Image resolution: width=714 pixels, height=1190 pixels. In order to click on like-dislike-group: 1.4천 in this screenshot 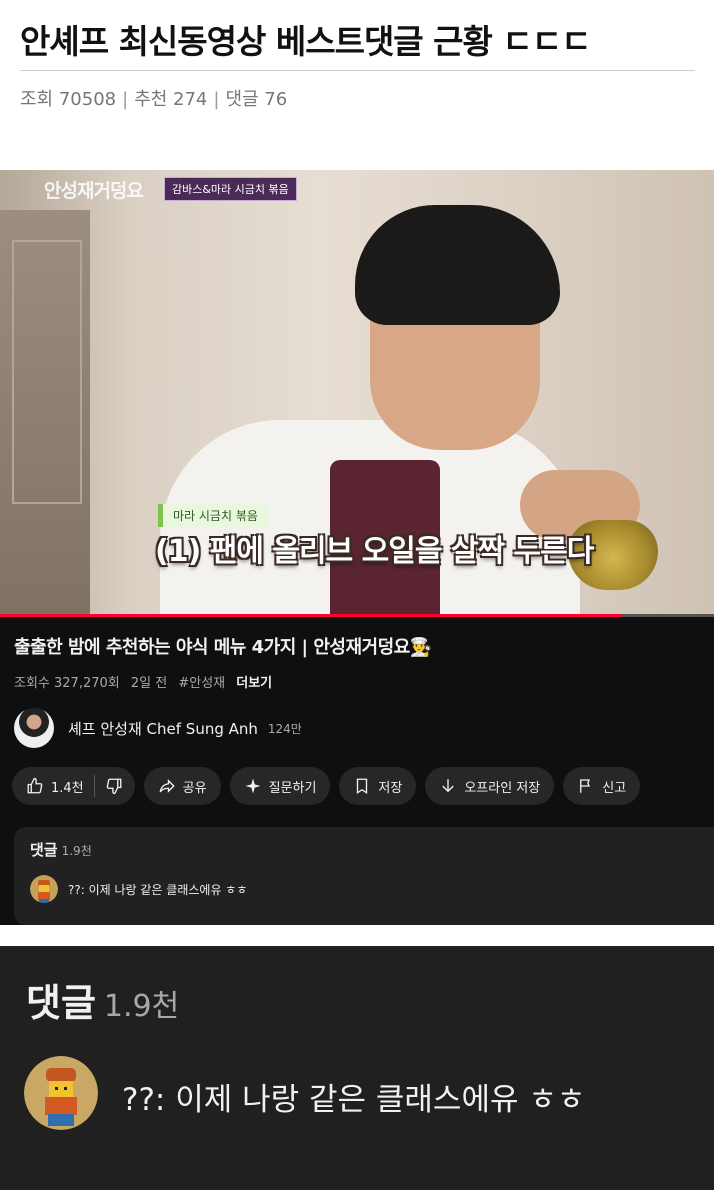, I will do `click(73, 786)`.